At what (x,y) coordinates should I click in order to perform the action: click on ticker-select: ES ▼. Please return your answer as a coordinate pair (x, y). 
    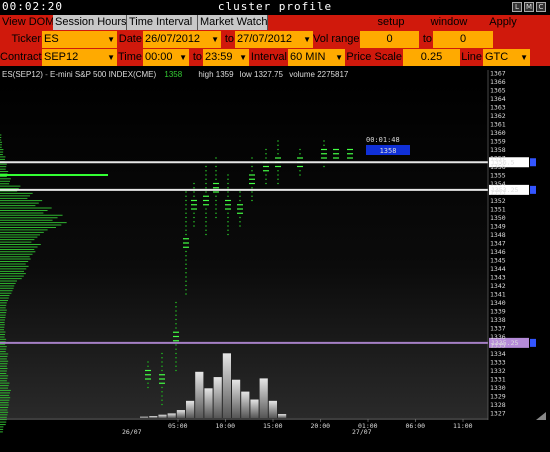
    Looking at the image, I should click on (79, 39).